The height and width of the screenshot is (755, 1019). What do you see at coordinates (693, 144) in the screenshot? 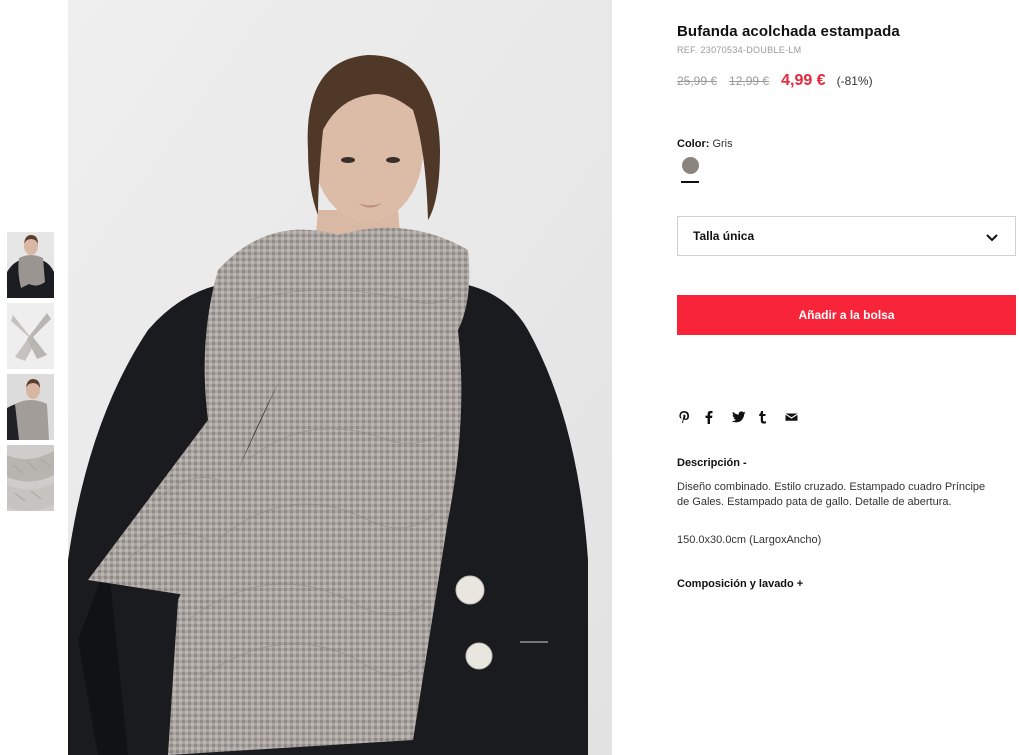
I see `color-label: Color:` at bounding box center [693, 144].